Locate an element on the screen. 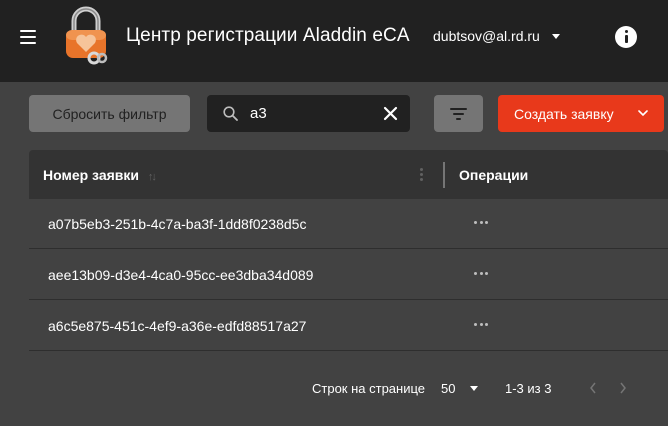 The width and height of the screenshot is (670, 426). create-request-button: Создать заявку is located at coordinates (581, 113).